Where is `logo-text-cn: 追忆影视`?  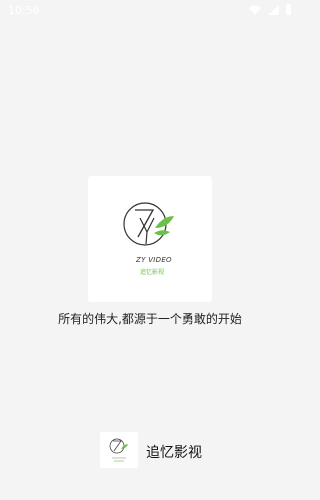
logo-text-cn: 追忆影视 is located at coordinates (152, 272).